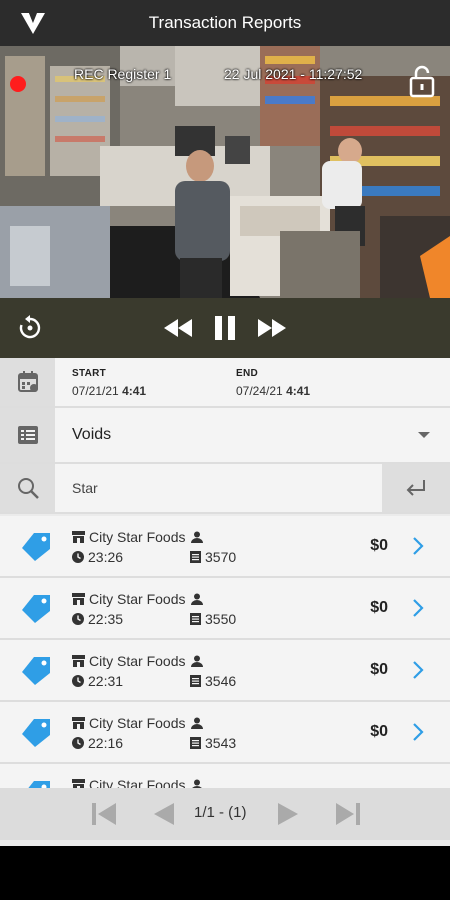  I want to click on report-type-select: Voids, so click(225, 436).